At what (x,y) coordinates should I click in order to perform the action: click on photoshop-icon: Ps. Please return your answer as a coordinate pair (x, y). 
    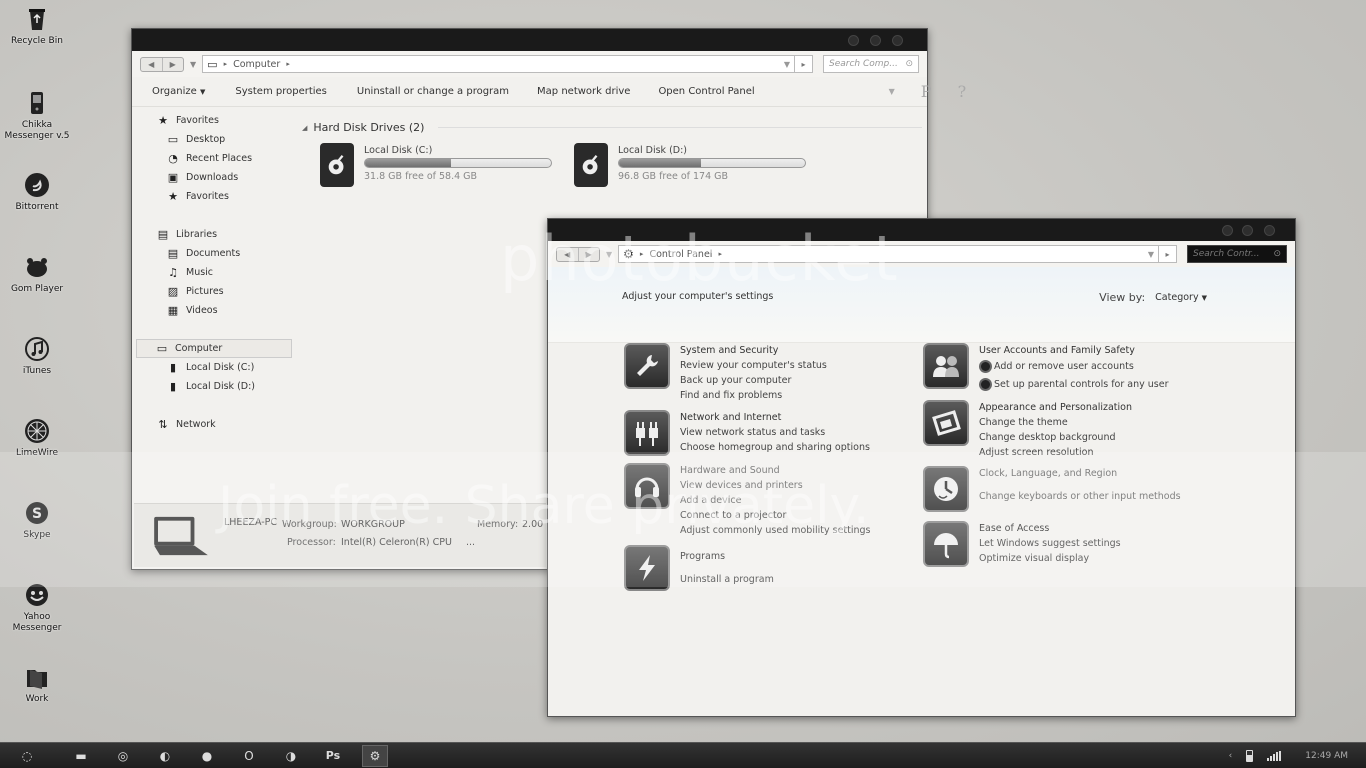
    Looking at the image, I should click on (333, 756).